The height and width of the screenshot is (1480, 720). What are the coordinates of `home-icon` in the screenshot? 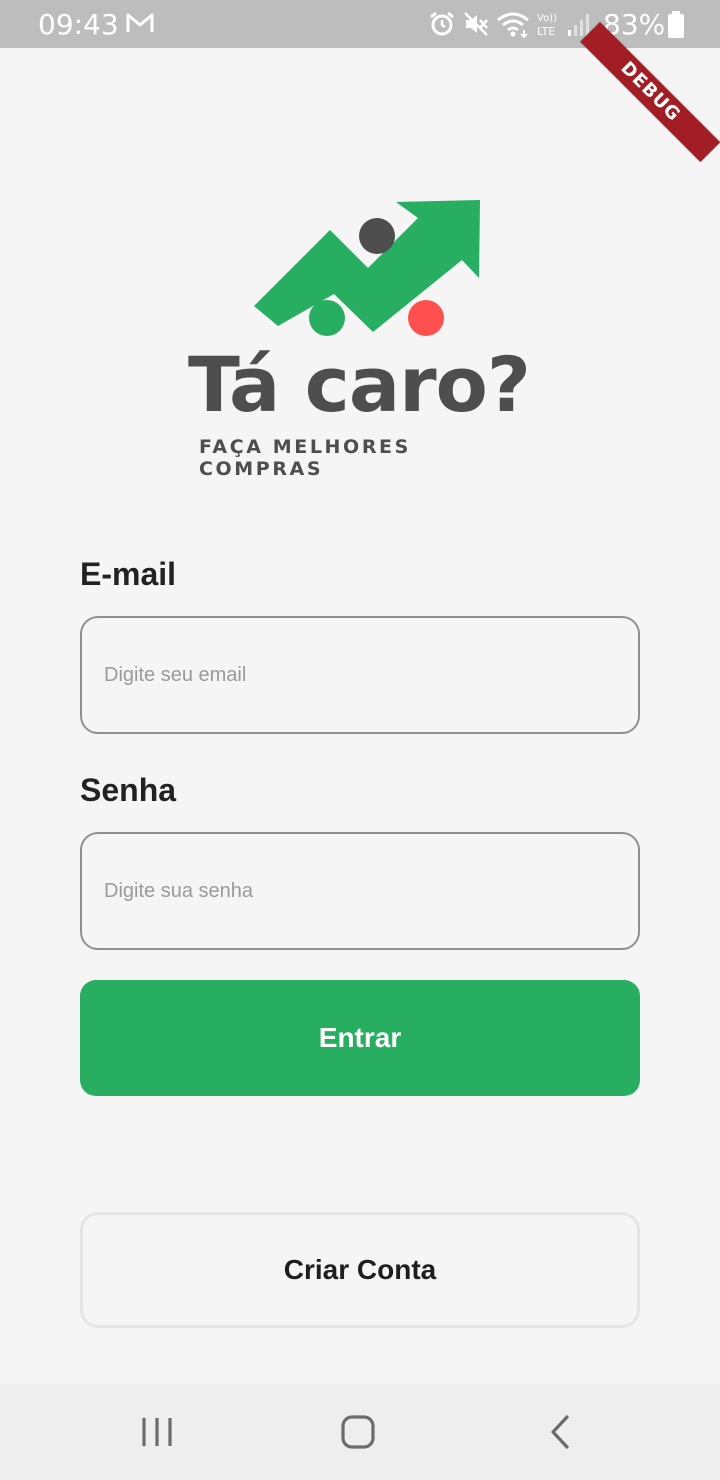 It's located at (358, 1432).